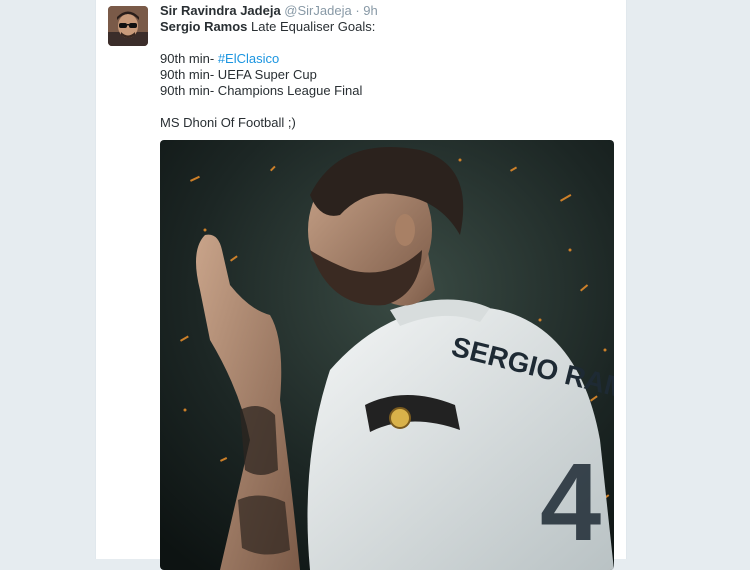 This screenshot has width=750, height=570. Describe the element at coordinates (370, 10) in the screenshot. I see `timestamp: 9h` at that location.